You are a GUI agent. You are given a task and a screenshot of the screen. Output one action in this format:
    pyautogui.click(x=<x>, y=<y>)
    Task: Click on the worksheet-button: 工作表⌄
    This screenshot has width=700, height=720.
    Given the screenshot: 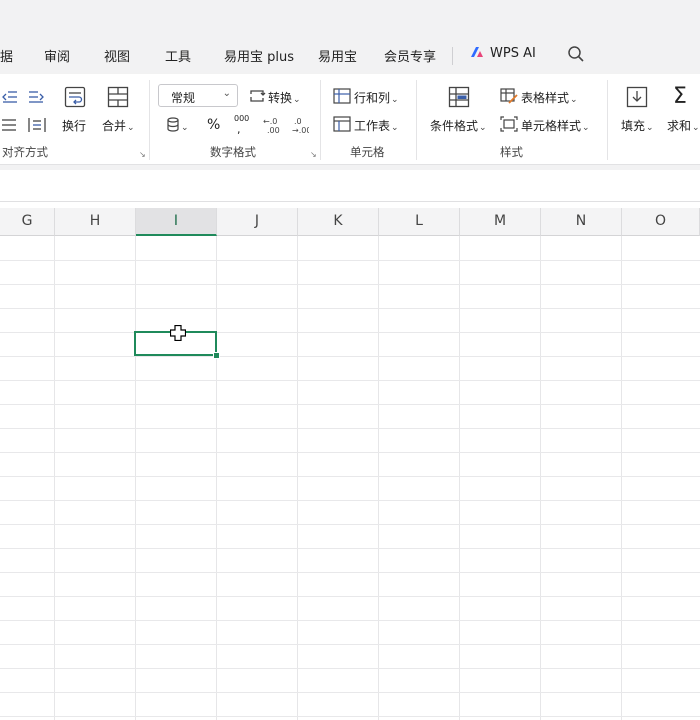 What is the action you would take?
    pyautogui.click(x=376, y=125)
    